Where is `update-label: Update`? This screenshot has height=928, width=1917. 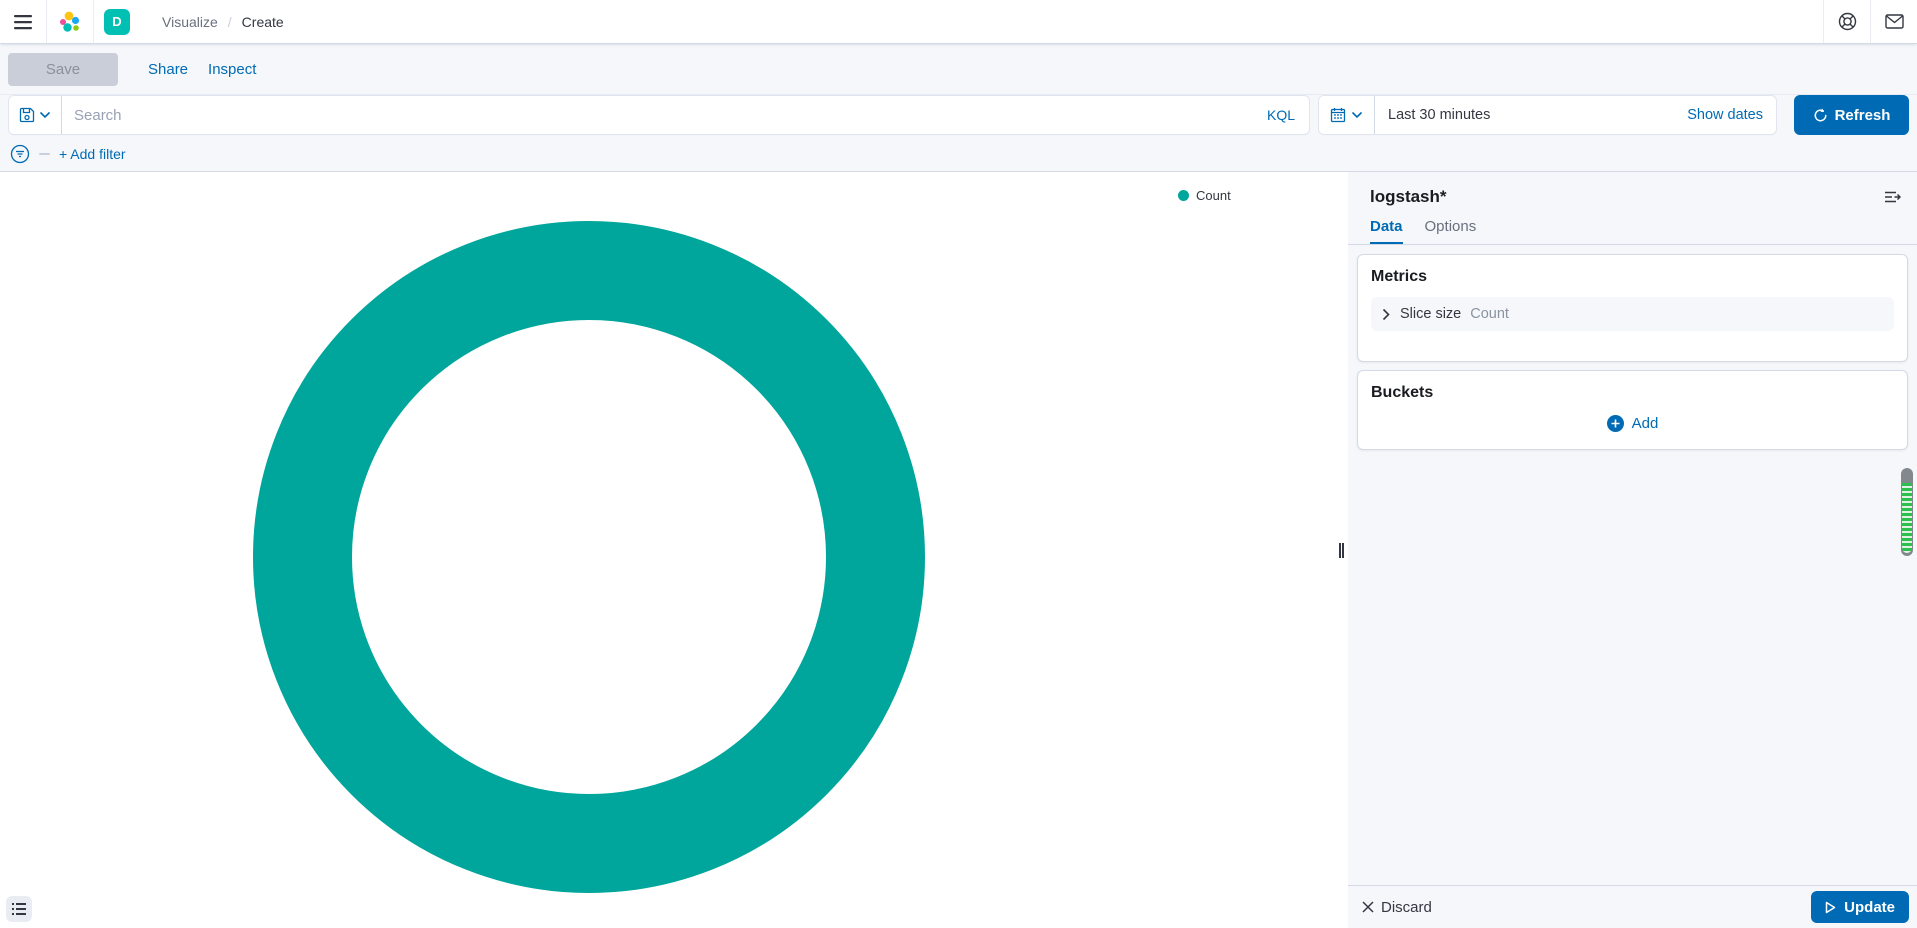
update-label: Update is located at coordinates (1869, 907).